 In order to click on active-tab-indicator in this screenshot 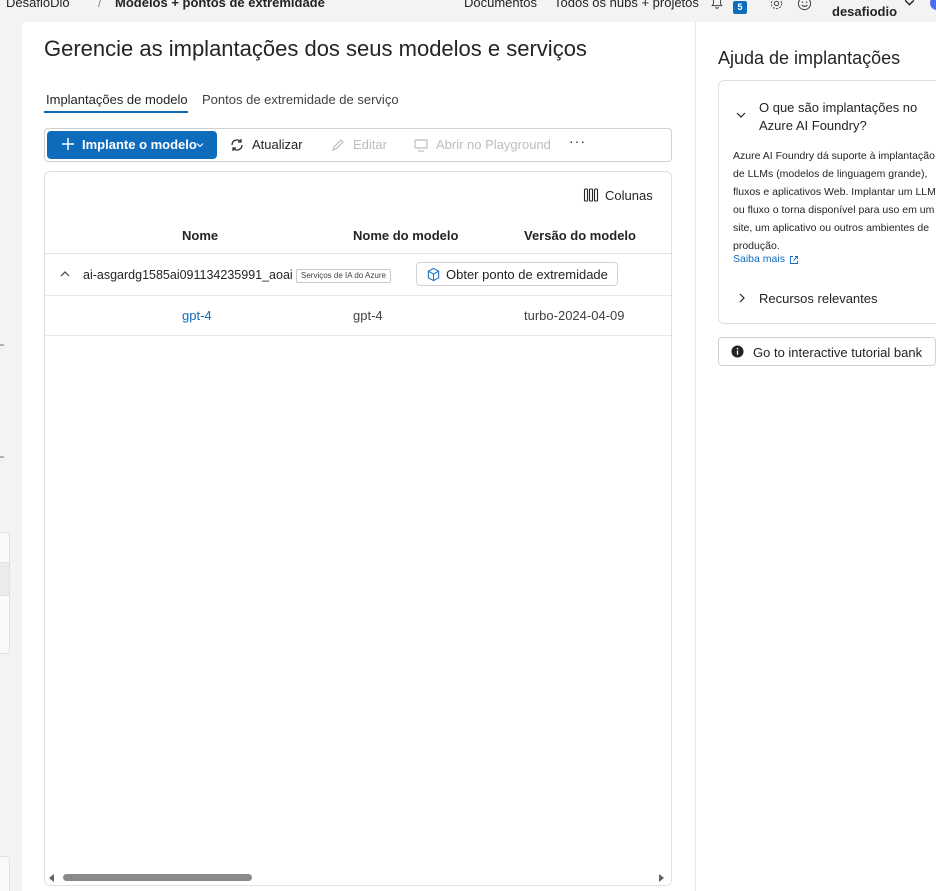, I will do `click(116, 112)`.